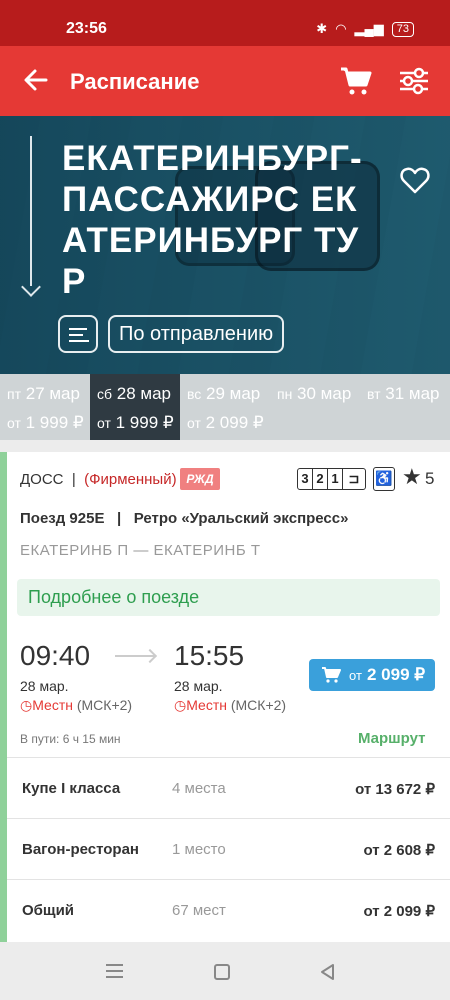 This screenshot has height=1000, width=450. I want to click on seat-class-name: Вагон-ресторан, so click(80, 849).